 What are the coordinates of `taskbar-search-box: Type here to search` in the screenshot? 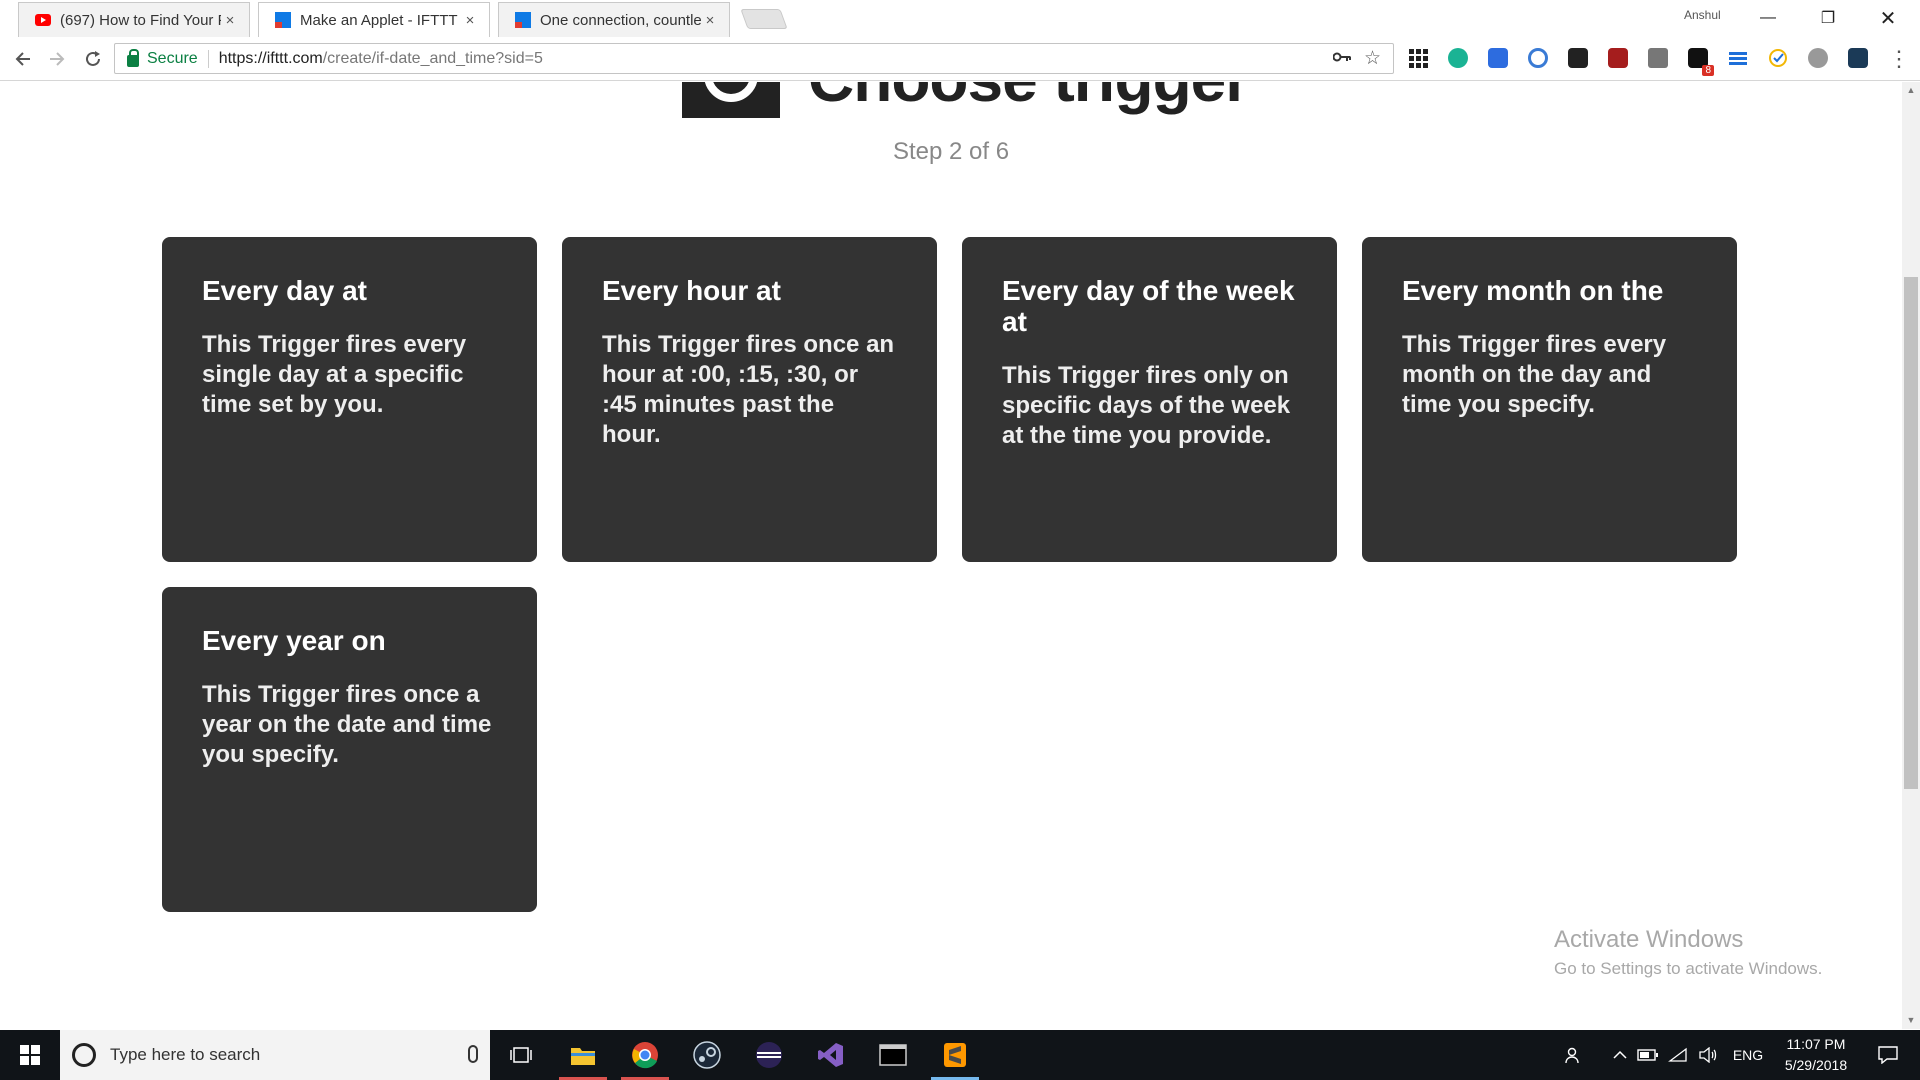 It's located at (275, 1055).